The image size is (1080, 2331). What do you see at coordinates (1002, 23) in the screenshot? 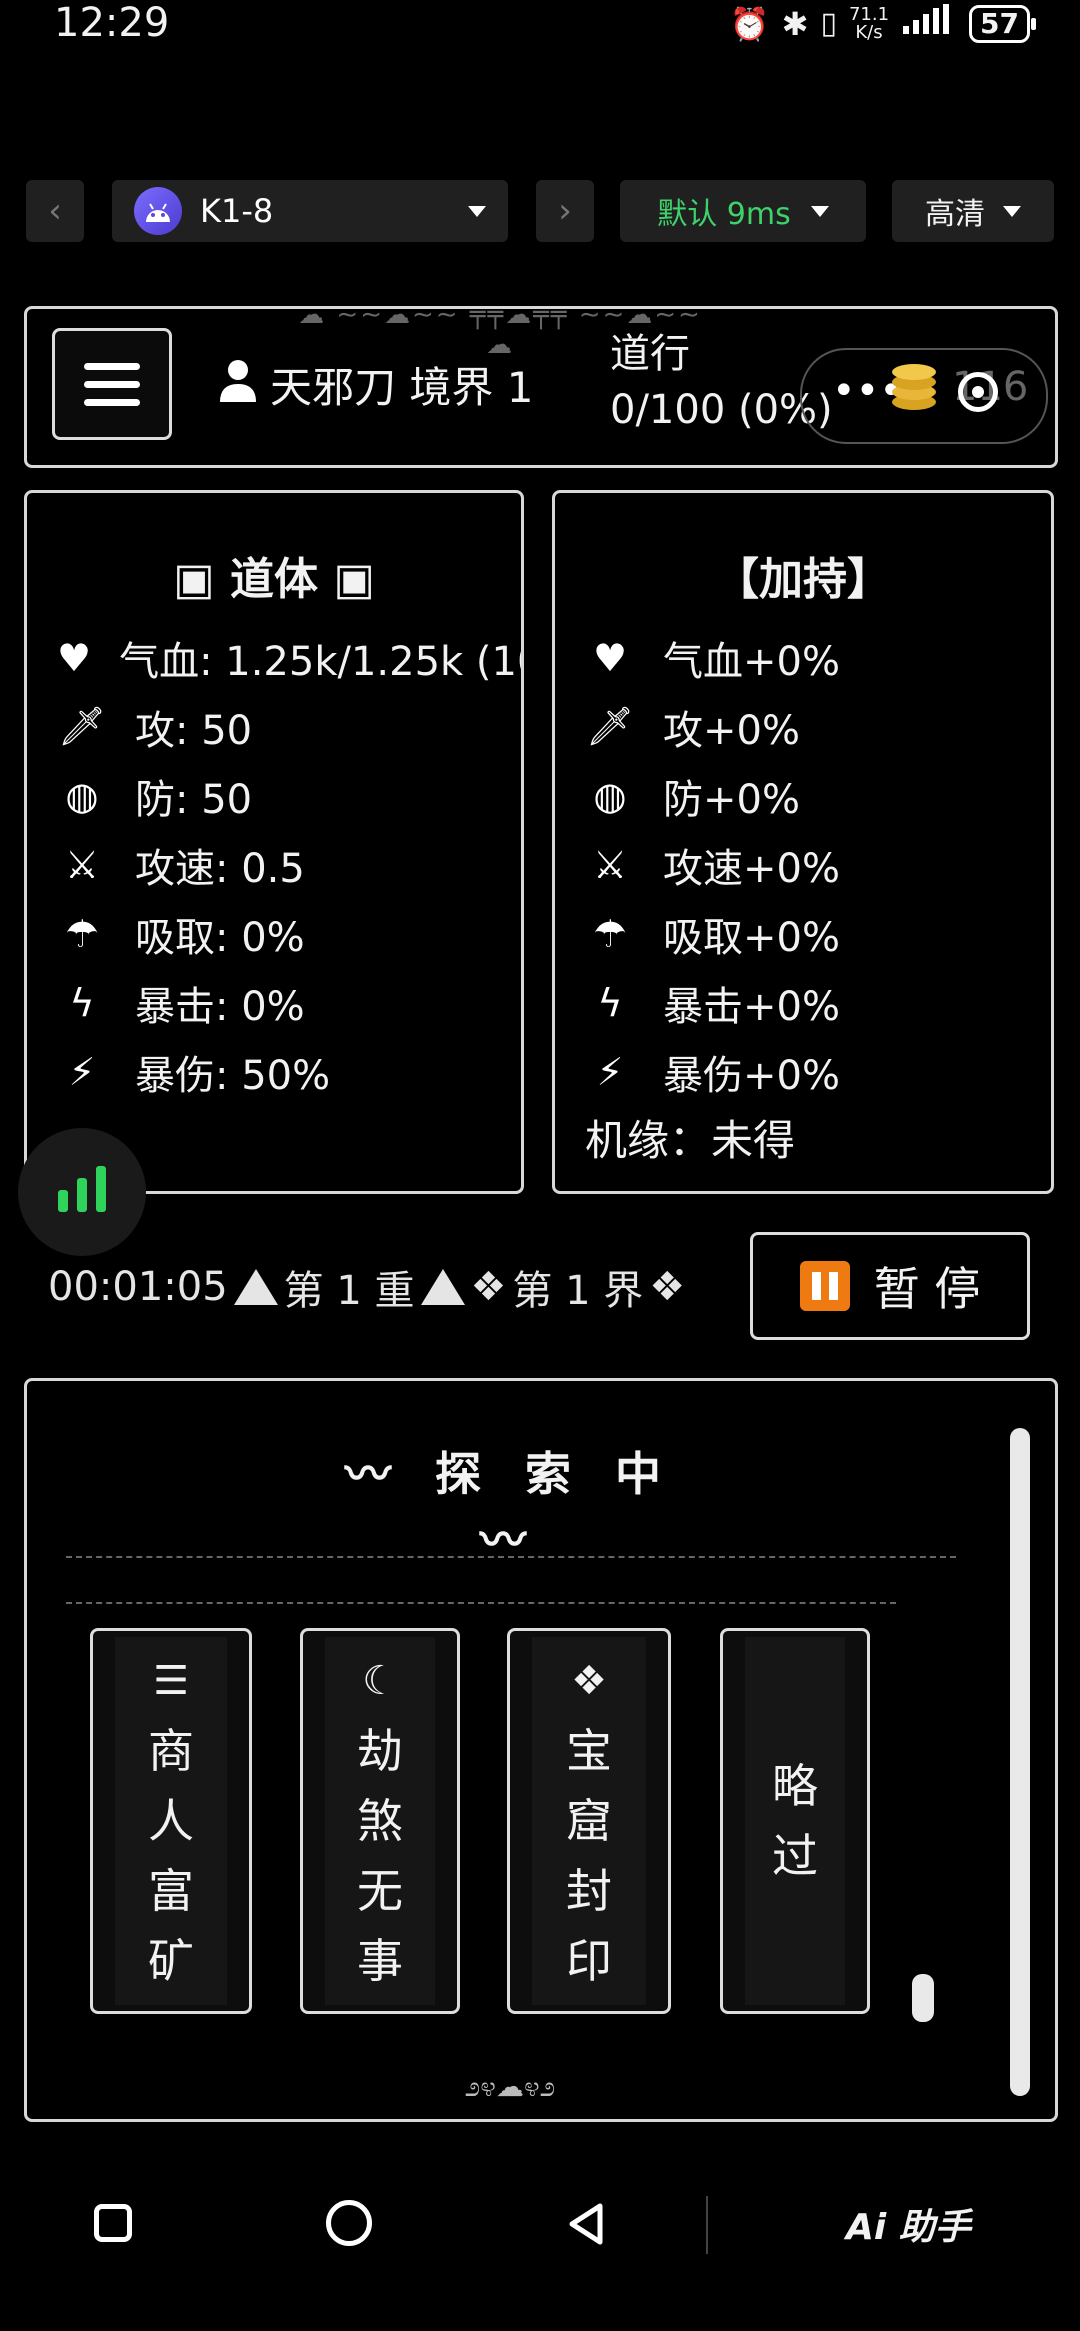
I see `battery-indicator: 57` at bounding box center [1002, 23].